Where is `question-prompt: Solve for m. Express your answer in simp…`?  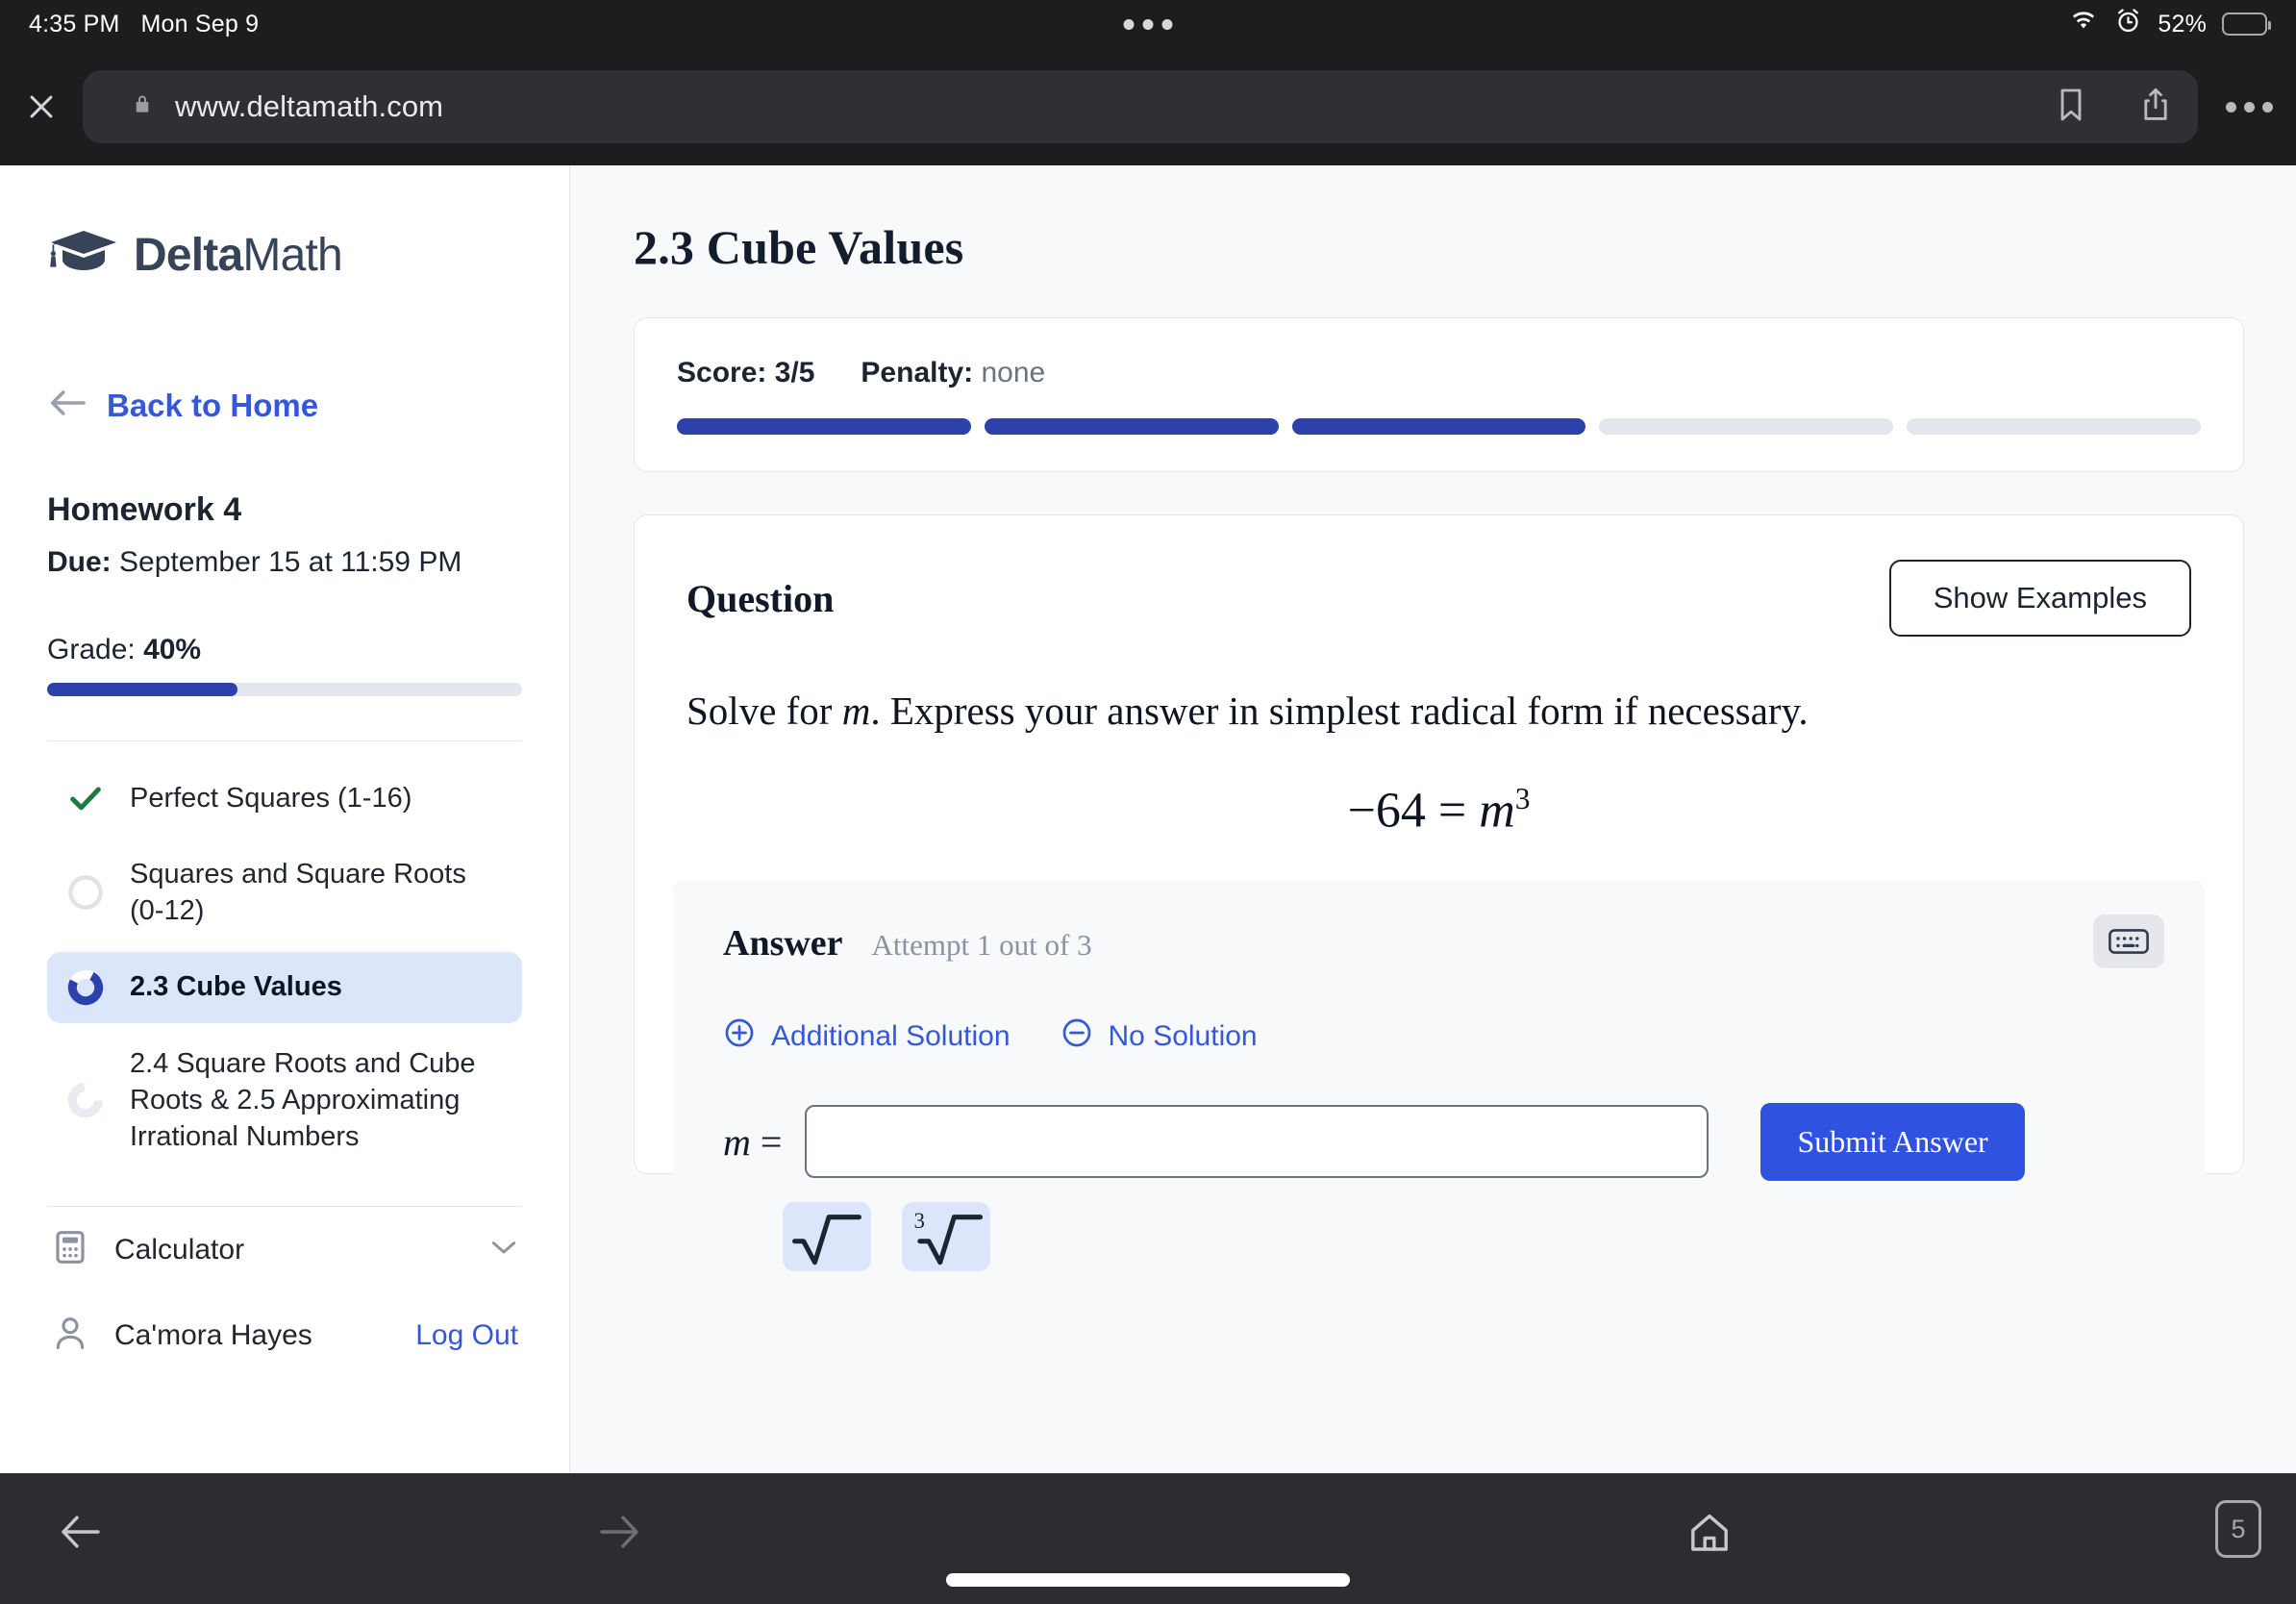 question-prompt: Solve for m. Express your answer in simp… is located at coordinates (1438, 711).